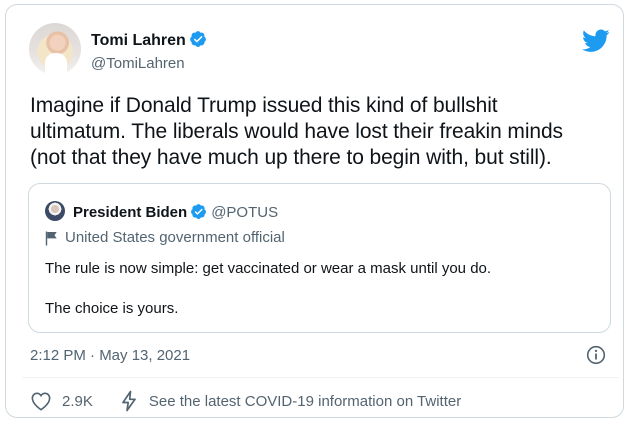 The width and height of the screenshot is (631, 426). What do you see at coordinates (55, 49) in the screenshot?
I see `author-avatar` at bounding box center [55, 49].